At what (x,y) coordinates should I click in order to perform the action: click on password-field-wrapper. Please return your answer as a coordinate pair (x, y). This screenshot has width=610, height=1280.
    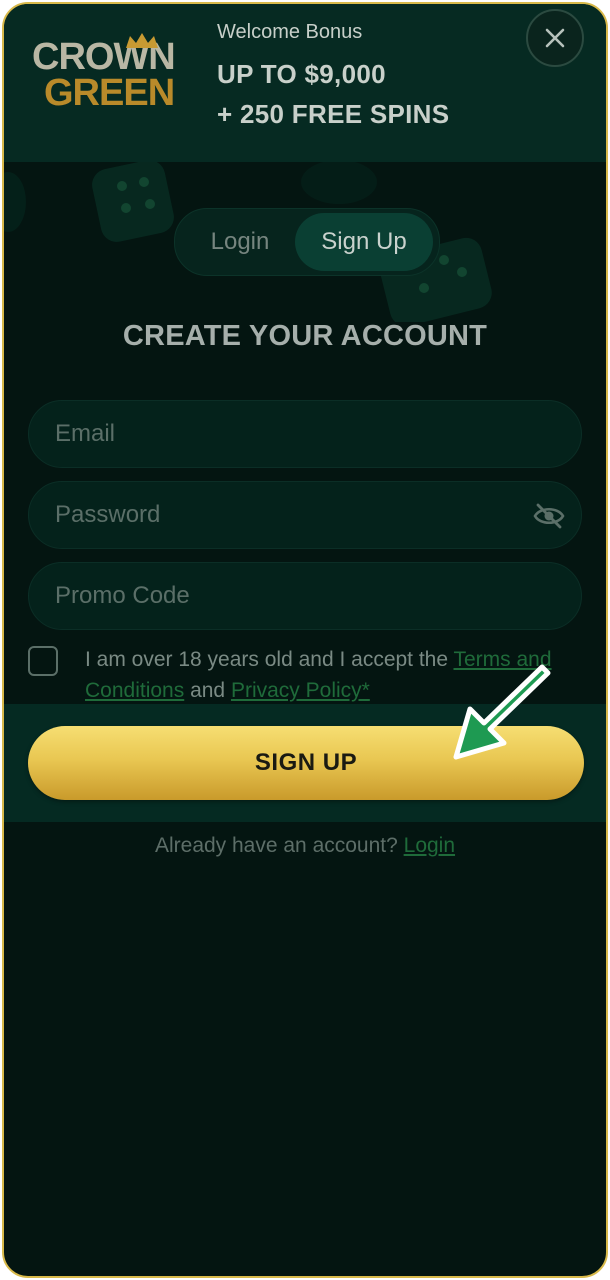
    Looking at the image, I should click on (305, 515).